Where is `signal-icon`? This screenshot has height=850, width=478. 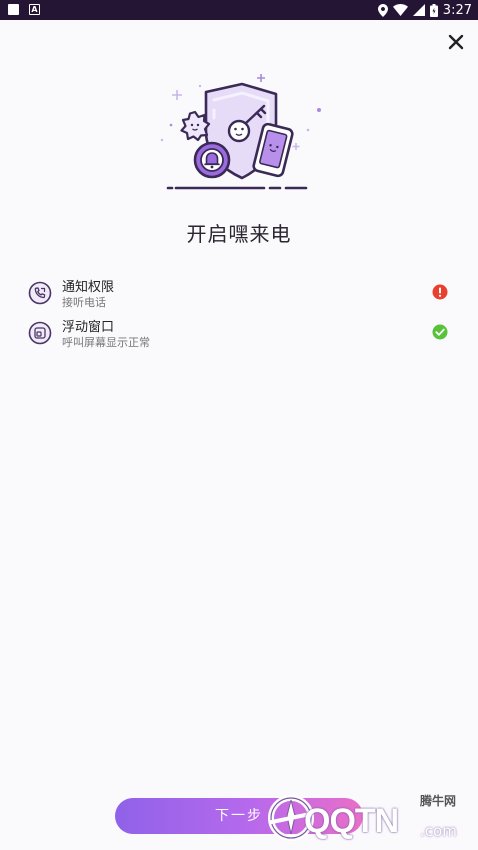 signal-icon is located at coordinates (418, 10).